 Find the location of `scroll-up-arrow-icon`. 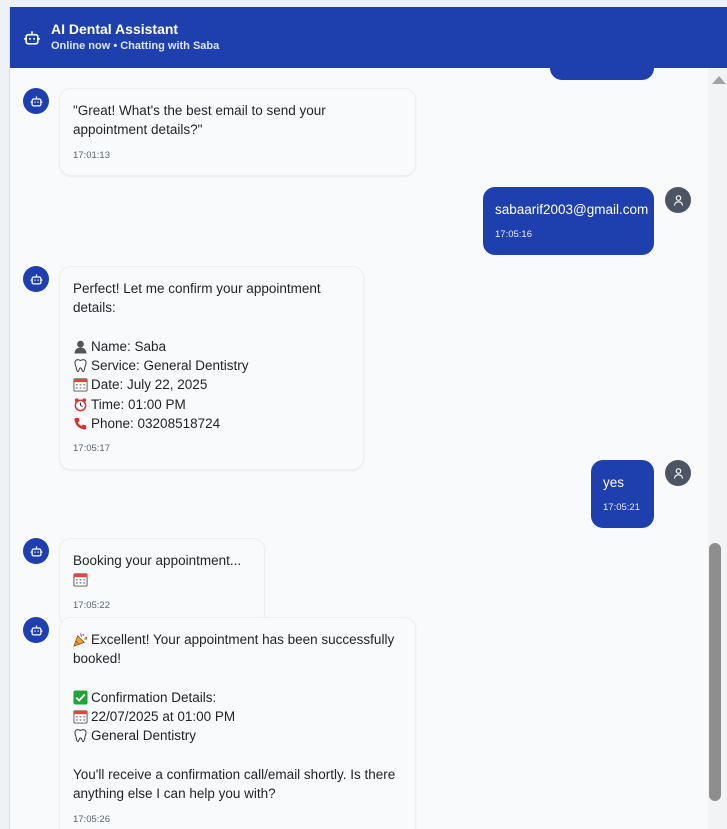

scroll-up-arrow-icon is located at coordinates (719, 80).